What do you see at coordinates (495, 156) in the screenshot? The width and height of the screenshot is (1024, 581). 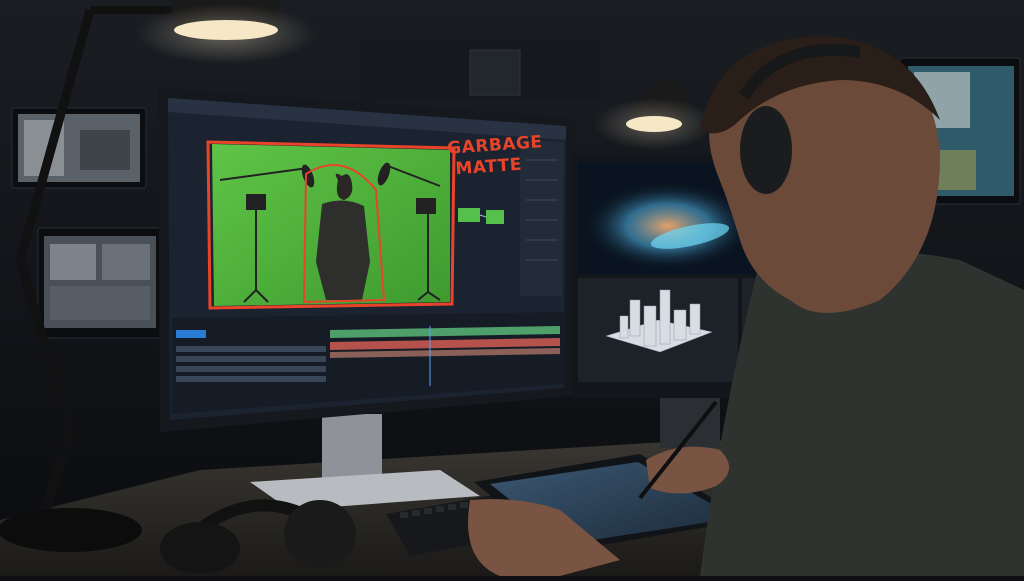 I see `garbage-matte-annotation: GARBAGE MATTE` at bounding box center [495, 156].